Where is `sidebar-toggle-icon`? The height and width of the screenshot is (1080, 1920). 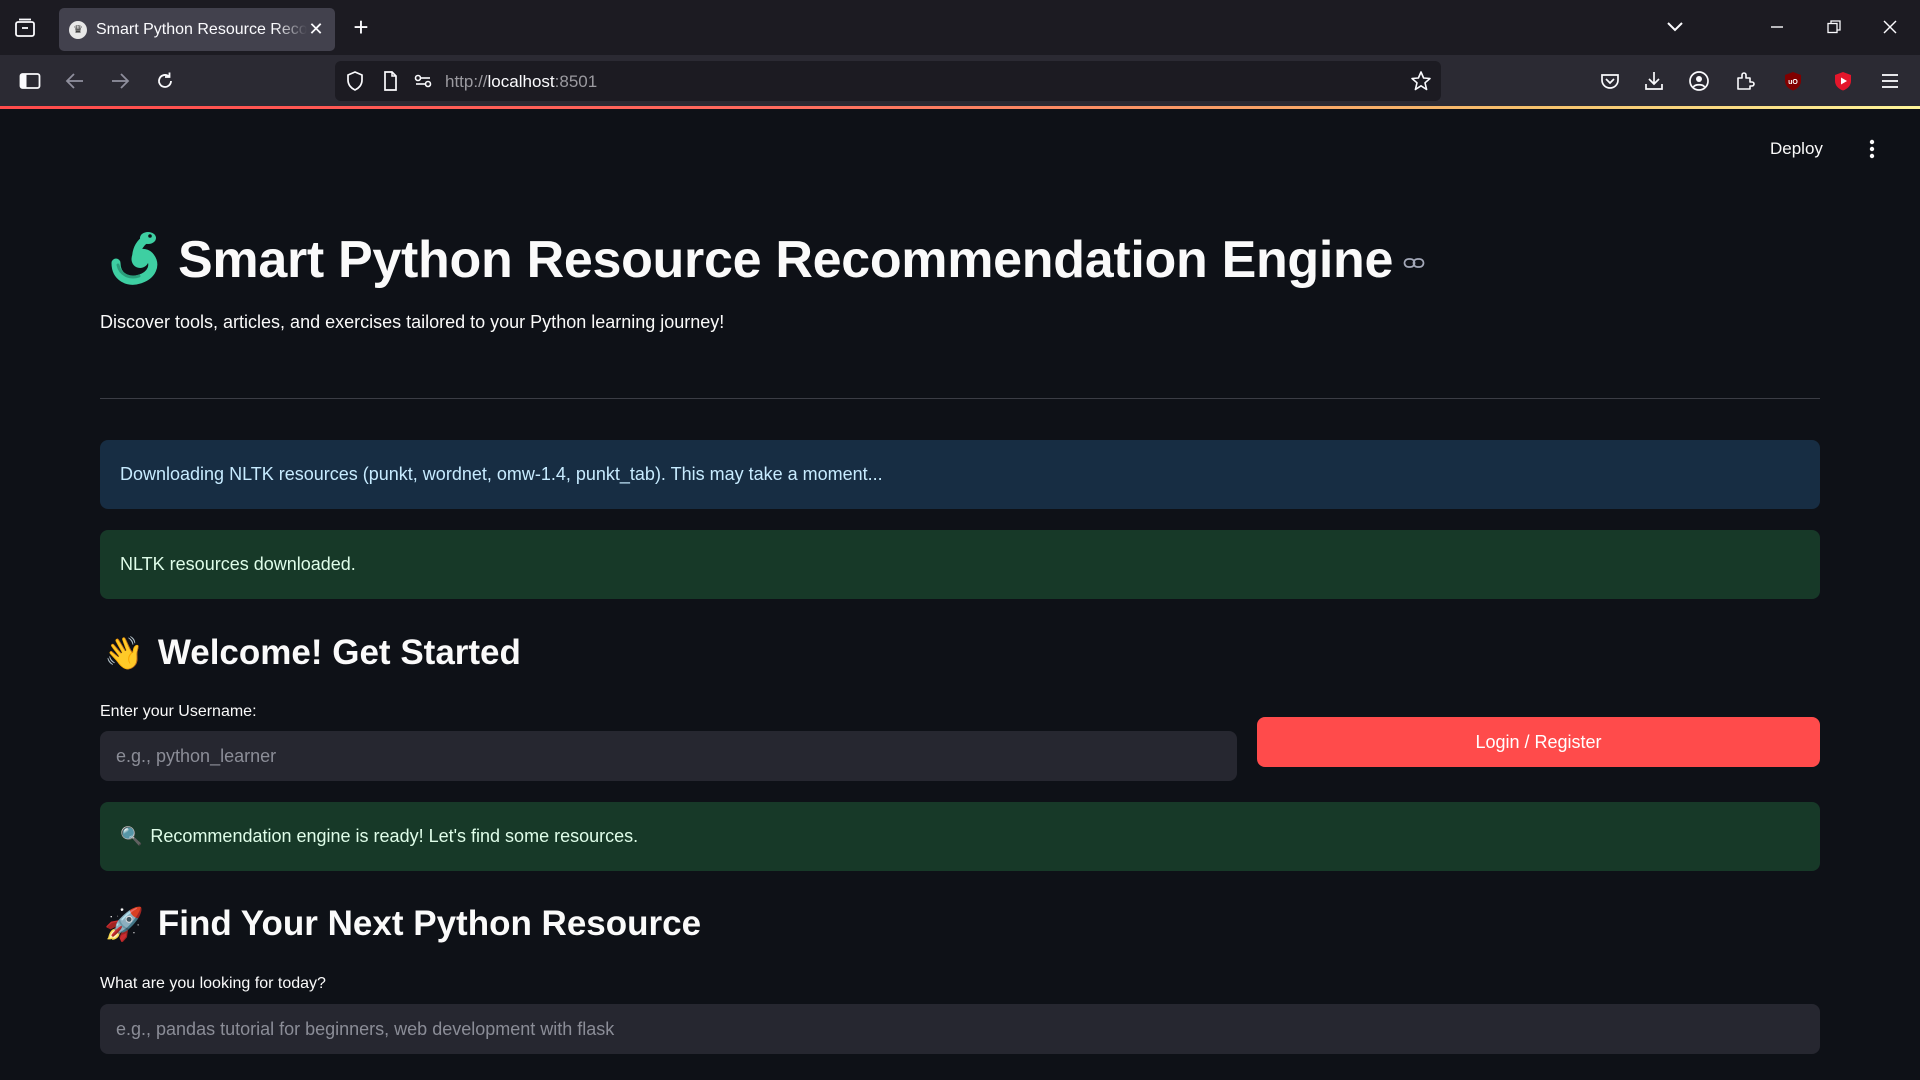 sidebar-toggle-icon is located at coordinates (30, 81).